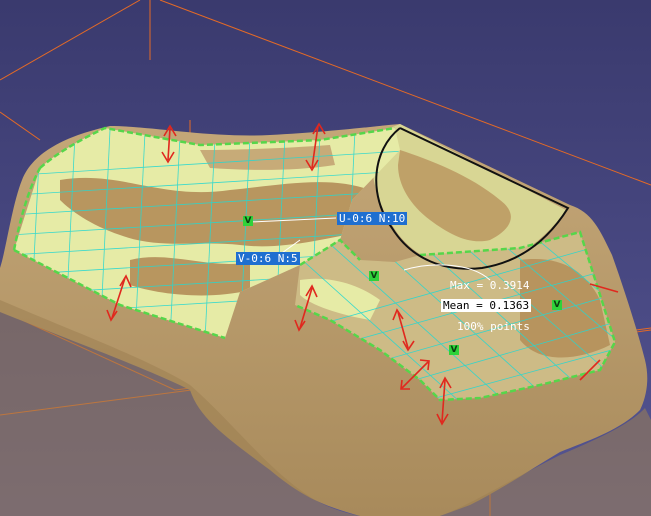 The width and height of the screenshot is (651, 516). What do you see at coordinates (268, 258) in the screenshot?
I see `v-parameter-label: V-0:6 N:5` at bounding box center [268, 258].